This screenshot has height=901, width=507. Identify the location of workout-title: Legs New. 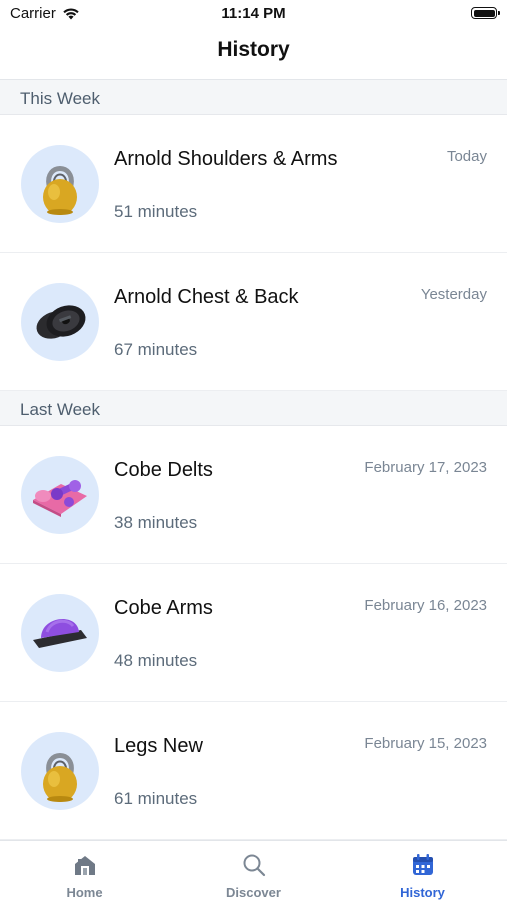
(158, 746).